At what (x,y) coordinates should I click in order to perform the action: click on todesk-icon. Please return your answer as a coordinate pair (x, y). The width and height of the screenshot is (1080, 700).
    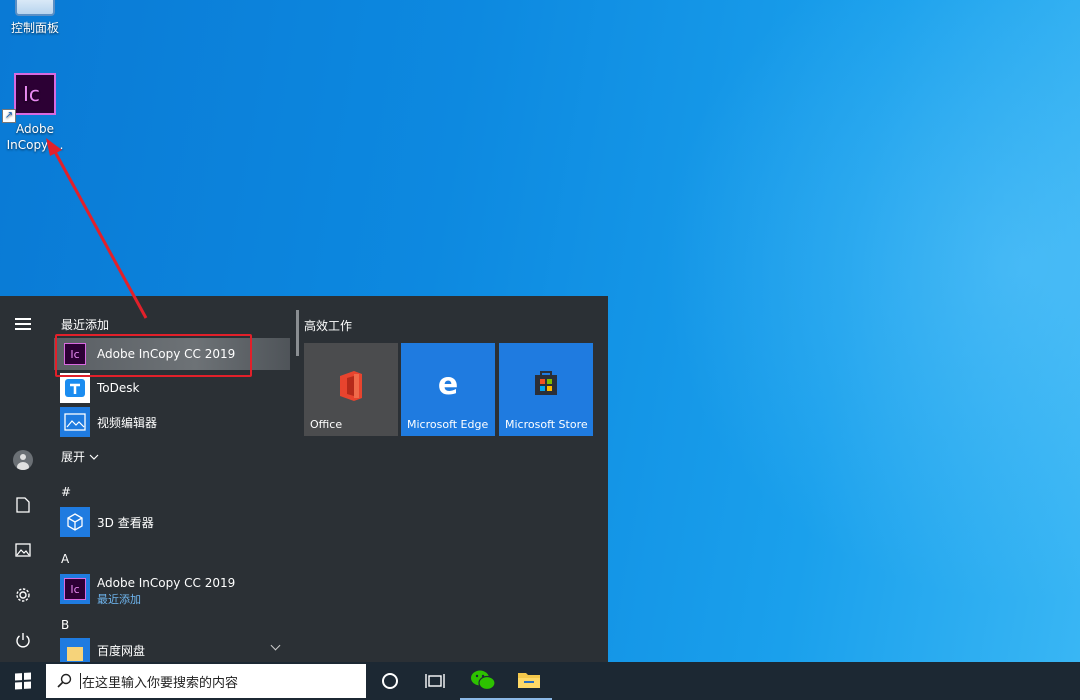
    Looking at the image, I should click on (75, 388).